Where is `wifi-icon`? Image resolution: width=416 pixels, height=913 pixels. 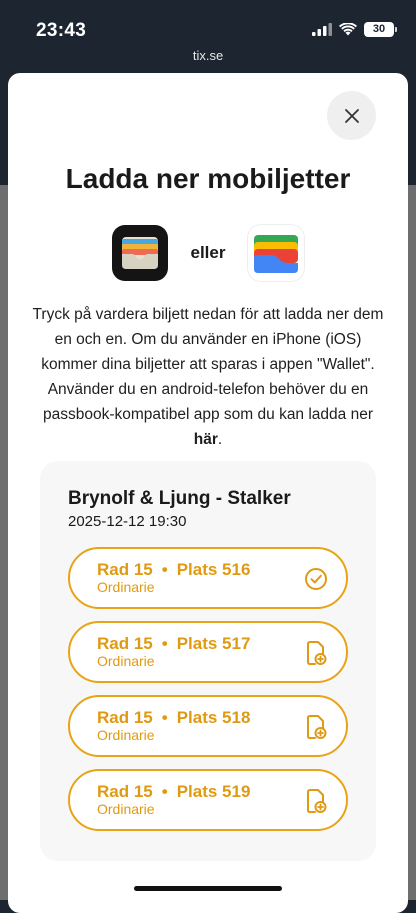 wifi-icon is located at coordinates (348, 29).